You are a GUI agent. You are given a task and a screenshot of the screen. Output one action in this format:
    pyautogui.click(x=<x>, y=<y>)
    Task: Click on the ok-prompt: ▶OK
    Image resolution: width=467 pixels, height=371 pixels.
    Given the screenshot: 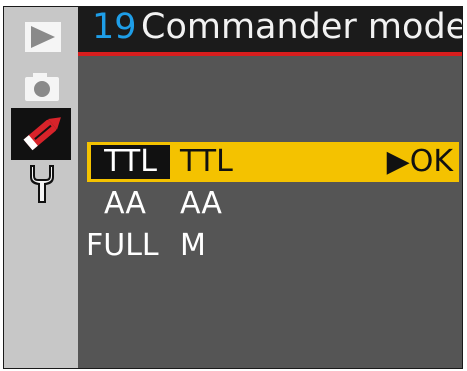 What is the action you would take?
    pyautogui.click(x=420, y=162)
    